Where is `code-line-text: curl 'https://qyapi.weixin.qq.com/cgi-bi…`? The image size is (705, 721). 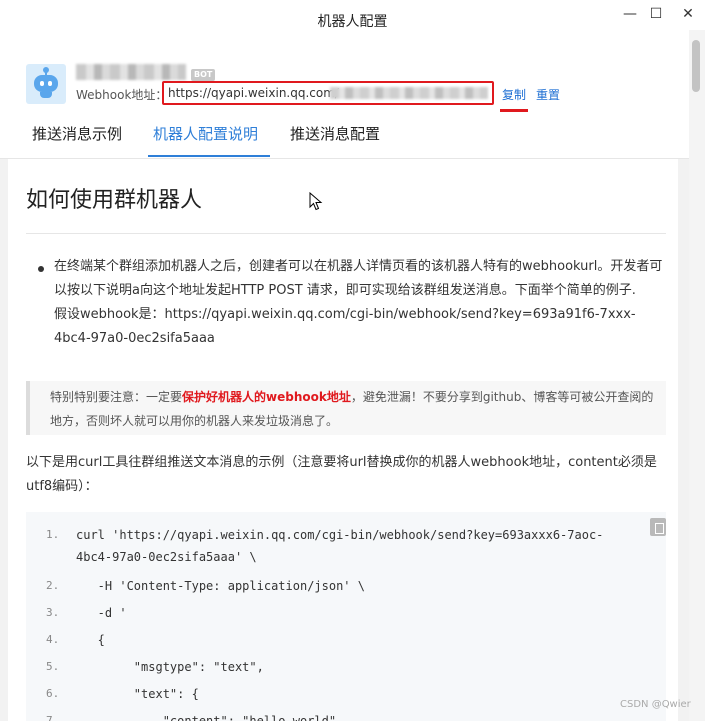
code-line-text: curl 'https://qyapi.weixin.qq.com/cgi-bi… is located at coordinates (340, 535).